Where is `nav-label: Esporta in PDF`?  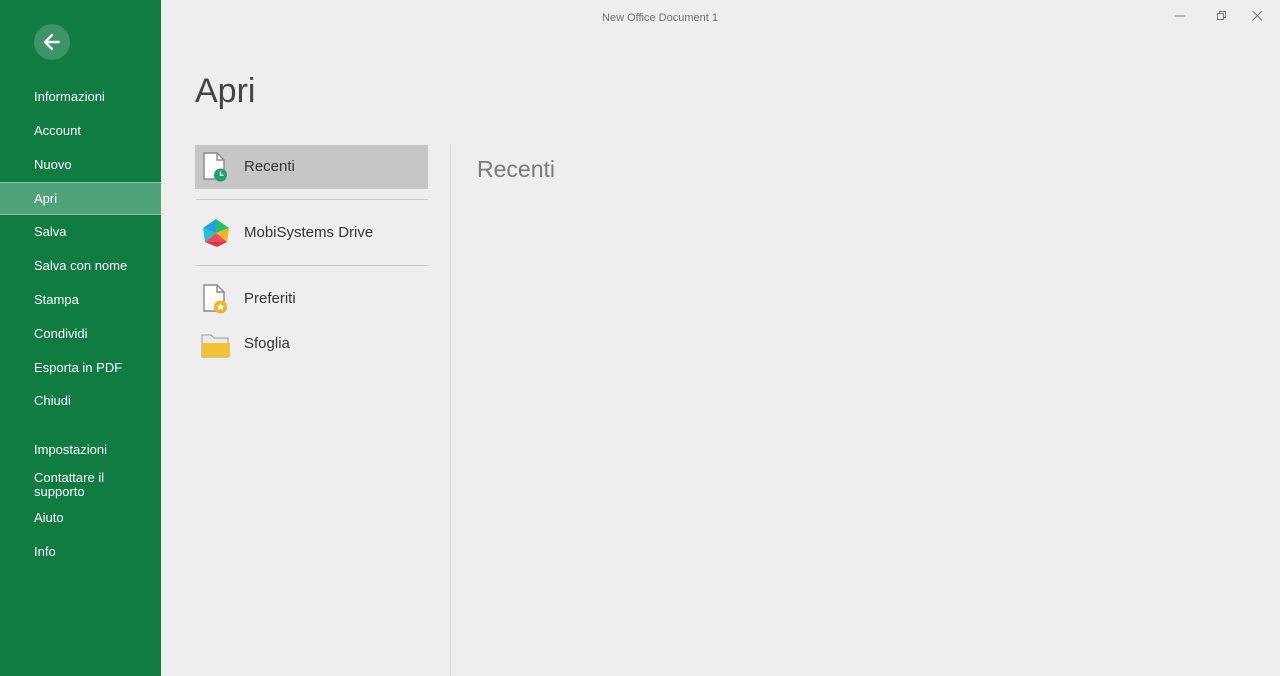
nav-label: Esporta in PDF is located at coordinates (78, 367).